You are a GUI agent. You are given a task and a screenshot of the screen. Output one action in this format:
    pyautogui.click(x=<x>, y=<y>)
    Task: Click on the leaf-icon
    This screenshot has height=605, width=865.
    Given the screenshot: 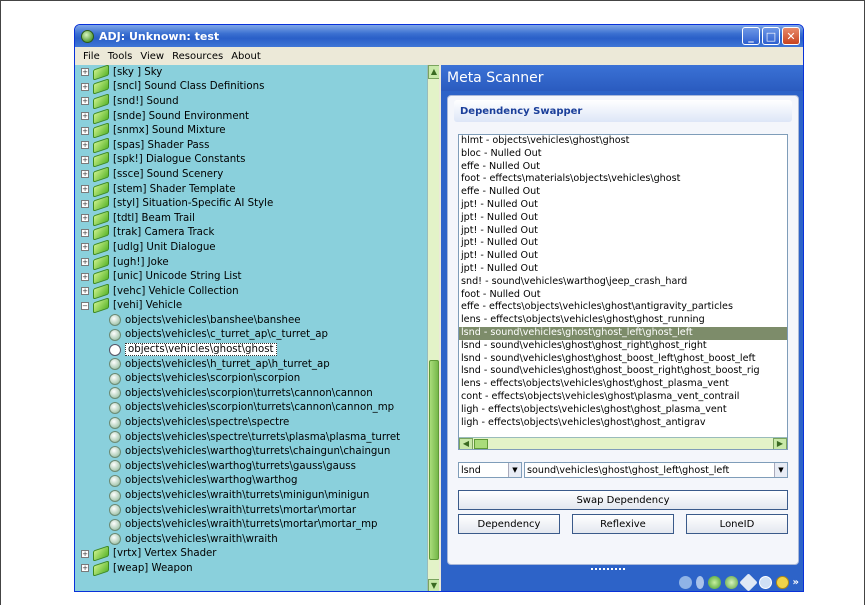 What is the action you would take?
    pyautogui.click(x=731, y=582)
    